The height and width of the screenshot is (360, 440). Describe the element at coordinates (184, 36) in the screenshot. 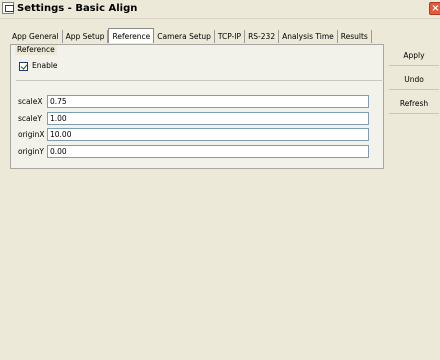

I see `tab-camera-setup: Camera Setup` at that location.